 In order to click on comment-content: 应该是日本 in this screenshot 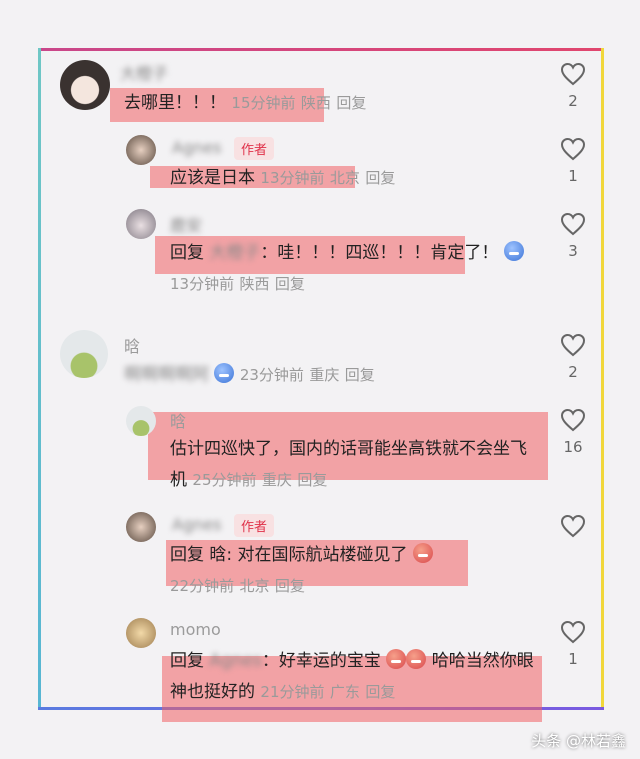, I will do `click(212, 178)`.